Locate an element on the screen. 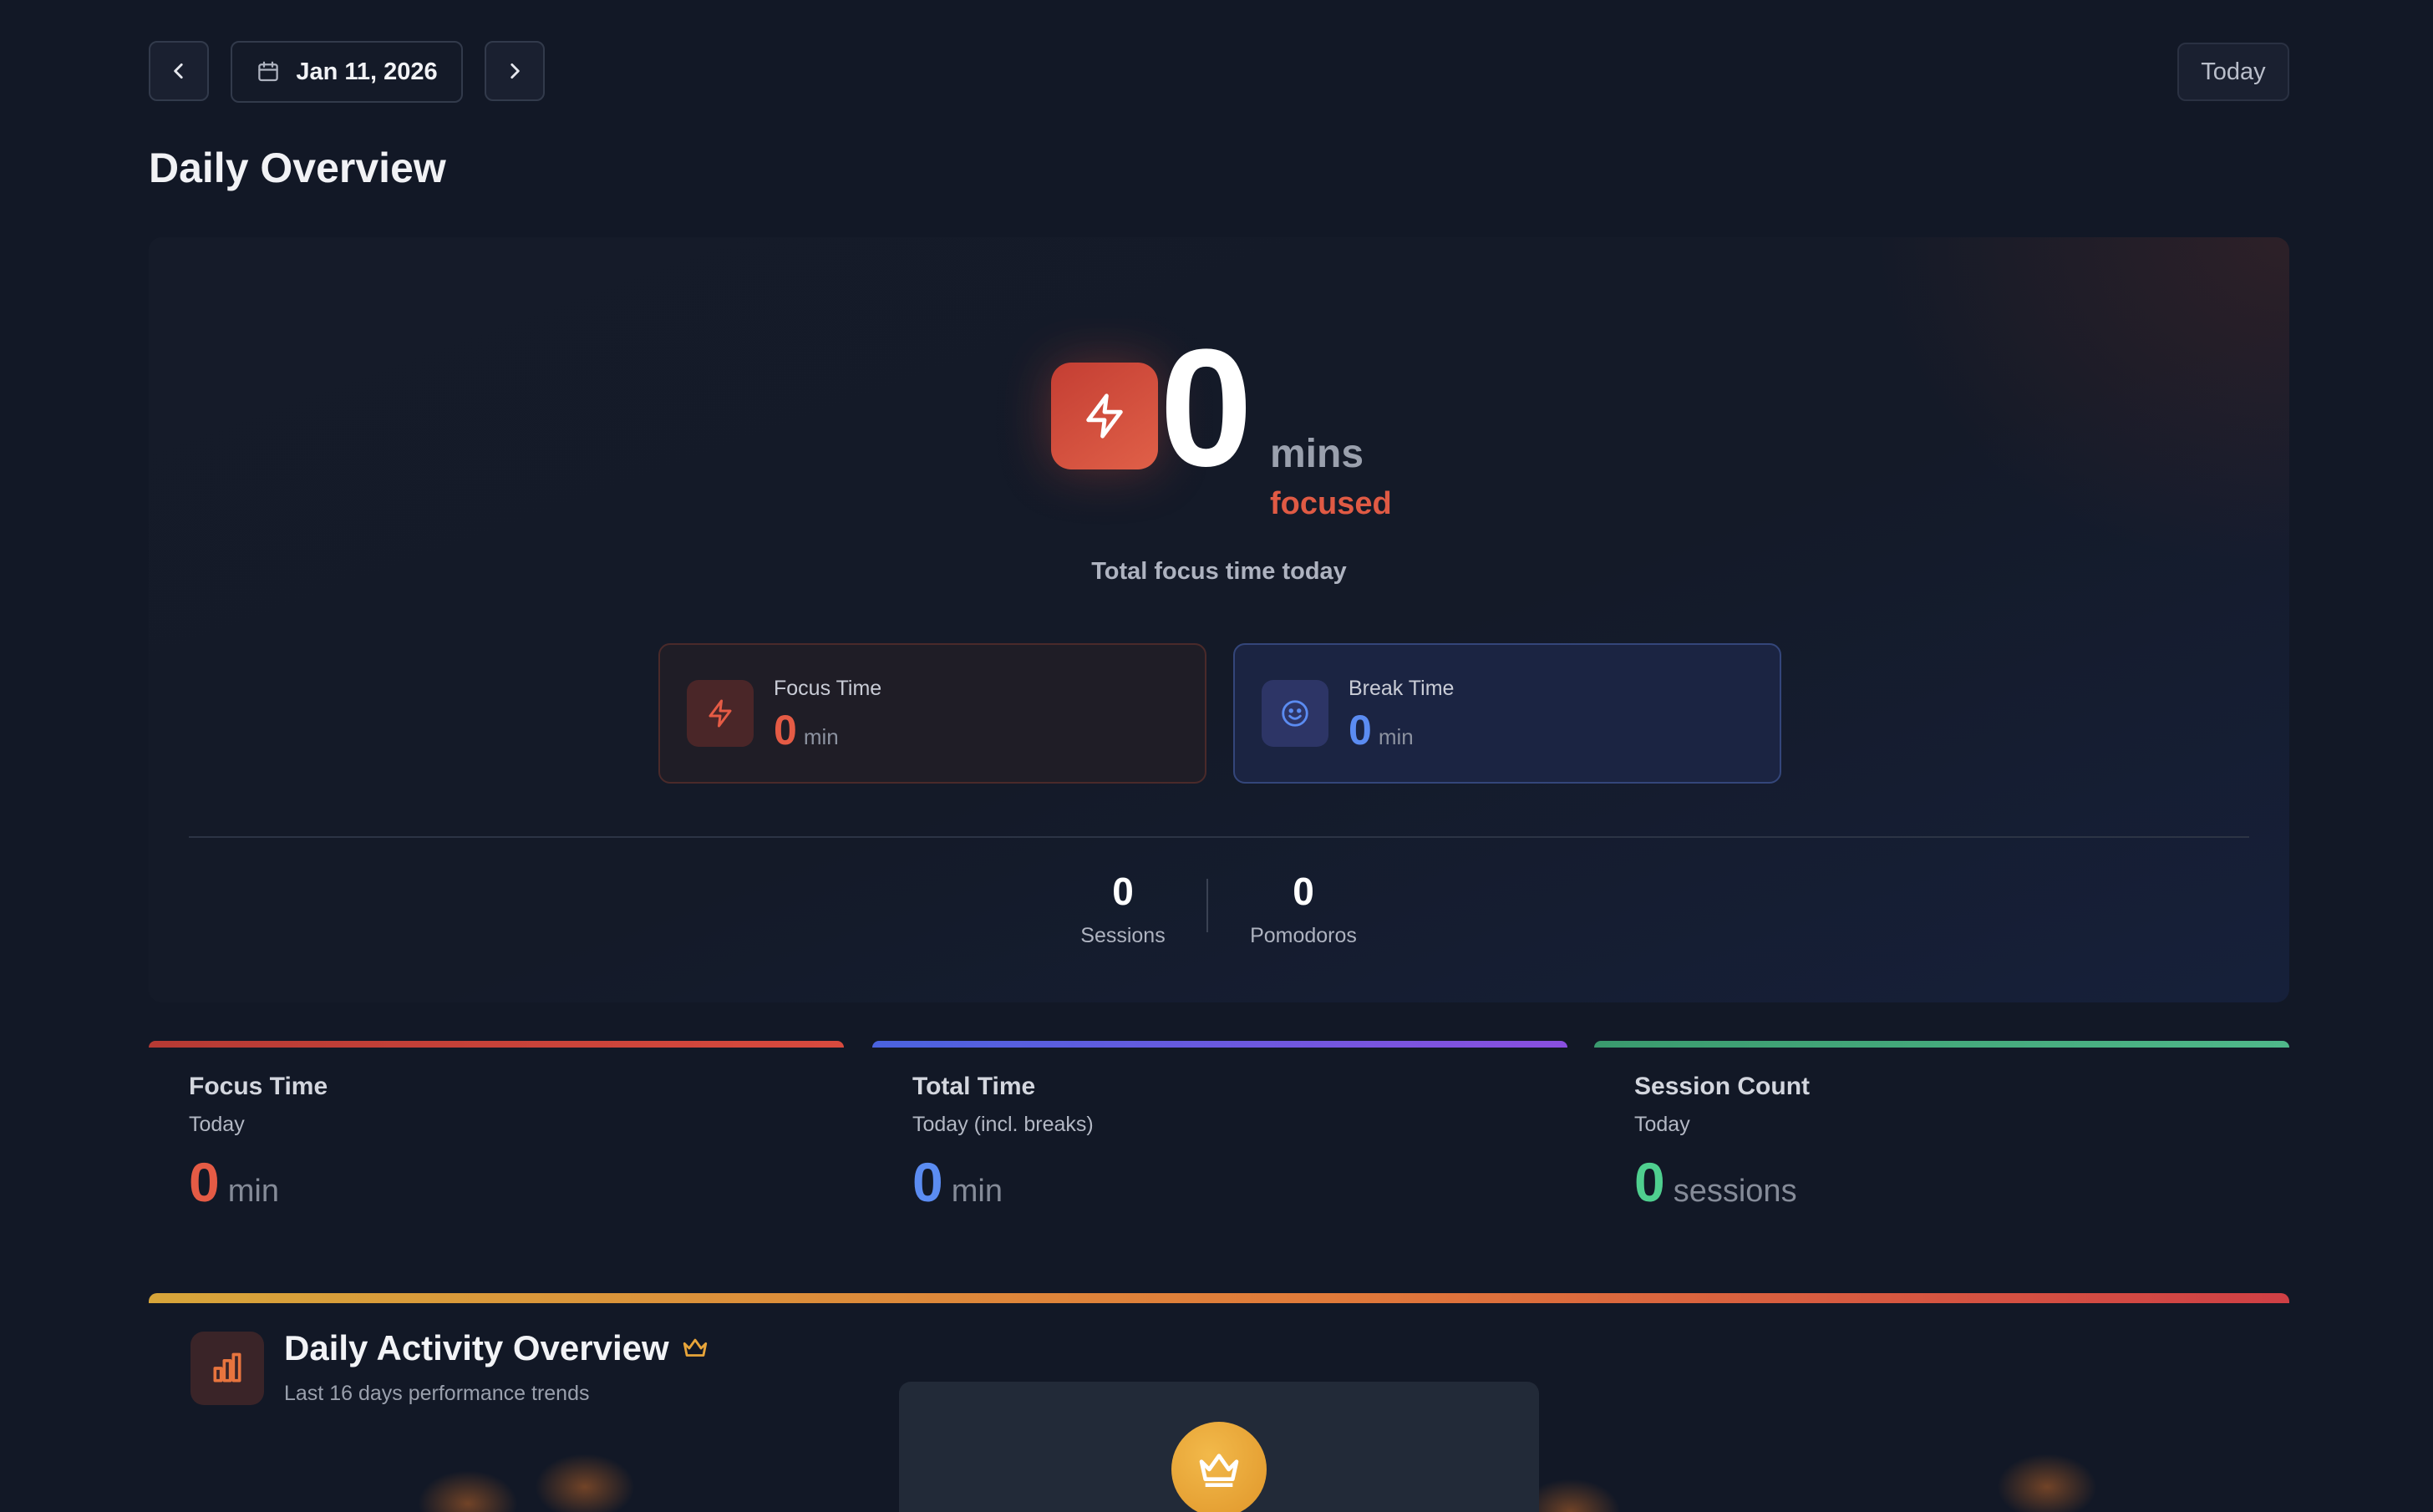 This screenshot has width=2433, height=1512. stat-separator is located at coordinates (1207, 905).